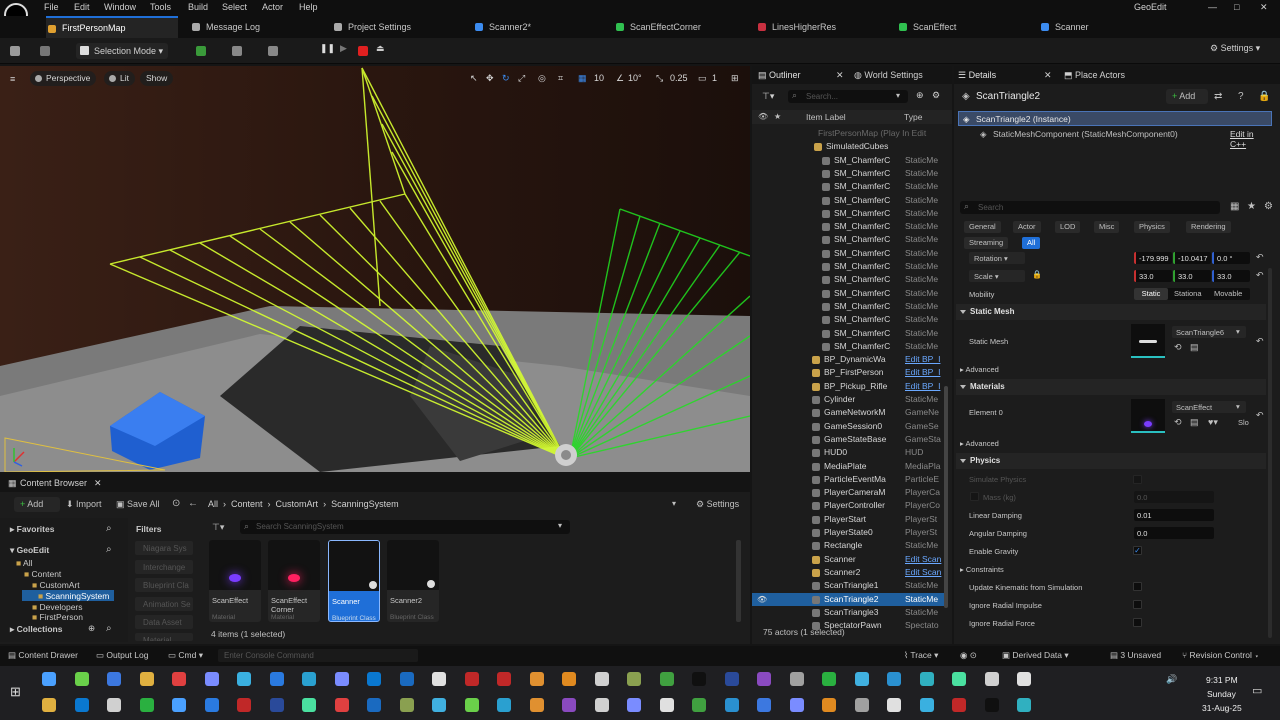  What do you see at coordinates (24, 563) in the screenshot?
I see `tree-all: ■ All` at bounding box center [24, 563].